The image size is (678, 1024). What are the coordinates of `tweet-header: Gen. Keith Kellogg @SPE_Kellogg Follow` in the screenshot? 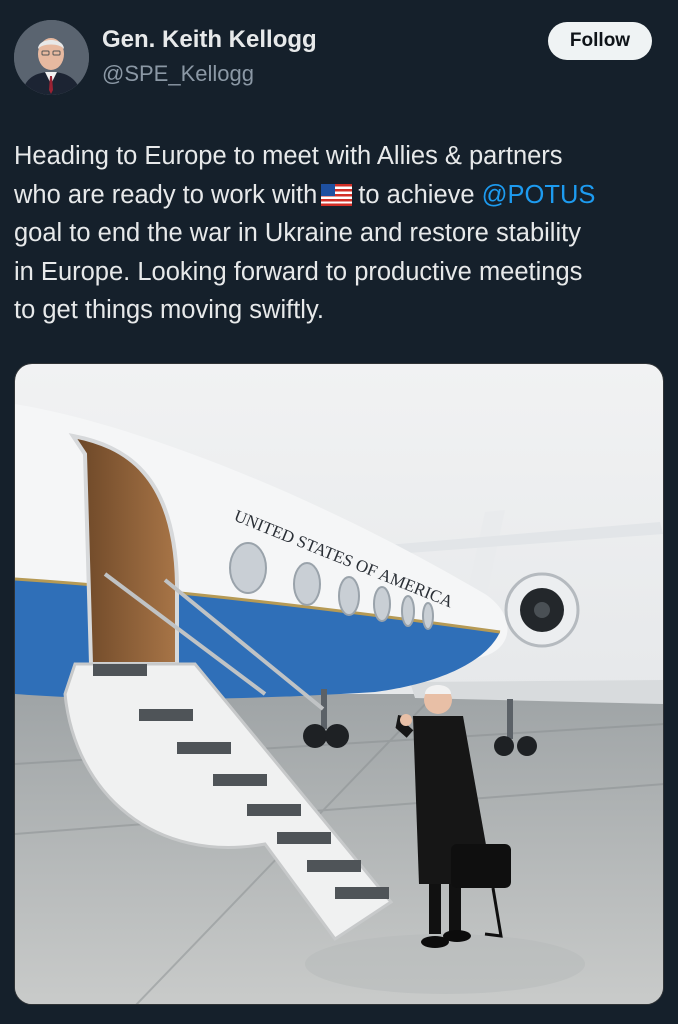 It's located at (339, 55).